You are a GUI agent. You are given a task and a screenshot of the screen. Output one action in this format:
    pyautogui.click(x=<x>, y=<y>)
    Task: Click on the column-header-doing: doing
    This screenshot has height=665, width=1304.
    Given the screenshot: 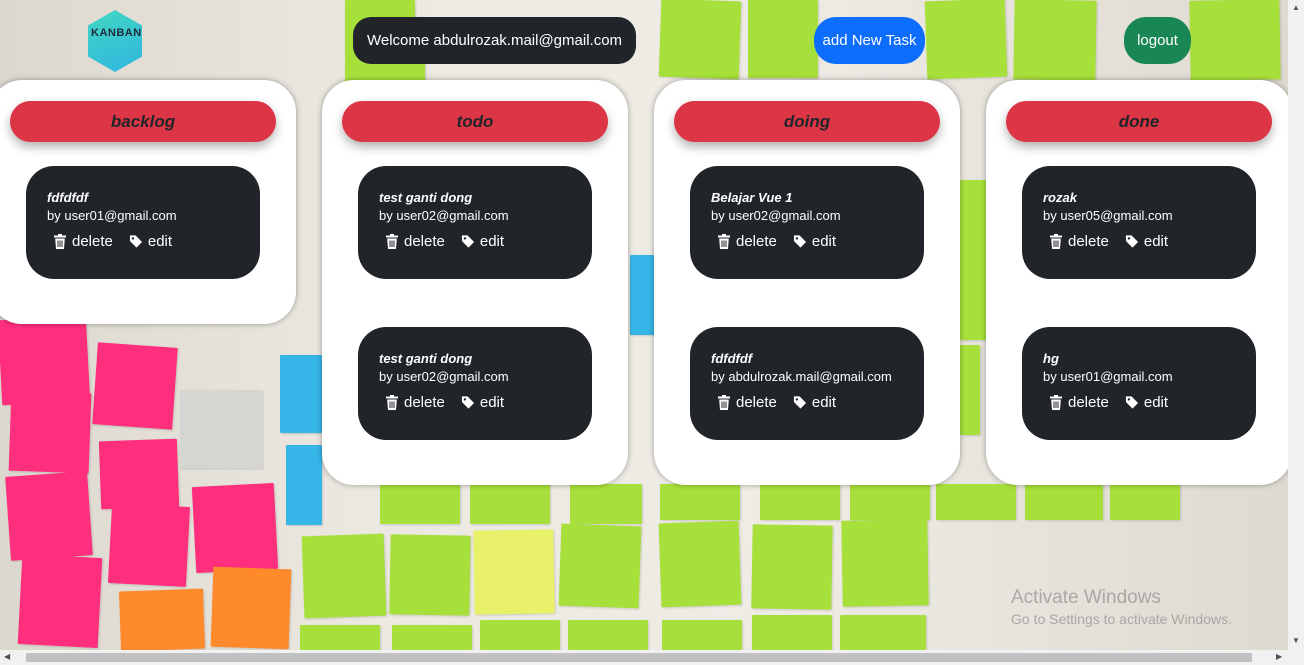 What is the action you would take?
    pyautogui.click(x=807, y=121)
    